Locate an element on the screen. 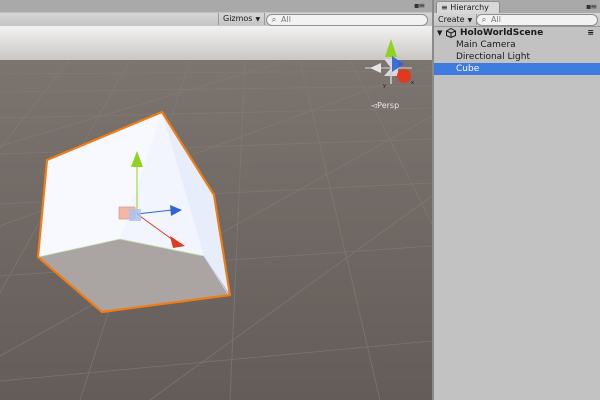  projection-toggle: ◅Persp is located at coordinates (385, 105).